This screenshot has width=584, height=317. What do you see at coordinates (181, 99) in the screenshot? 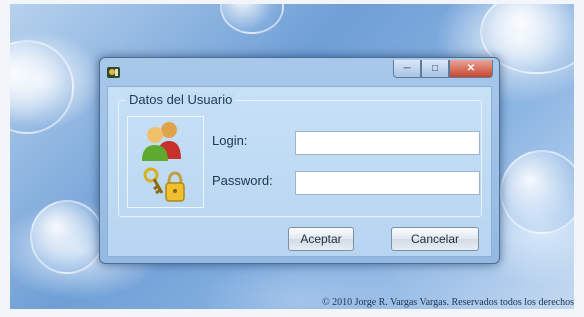
I see `group-title: Datos del Usuario` at bounding box center [181, 99].